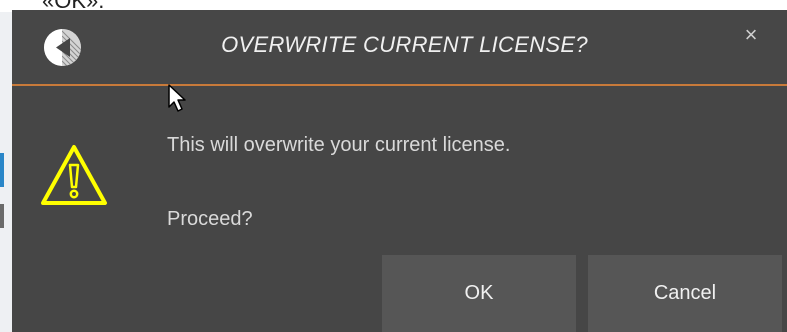  Describe the element at coordinates (2, 216) in the screenshot. I see `background-mark` at that location.